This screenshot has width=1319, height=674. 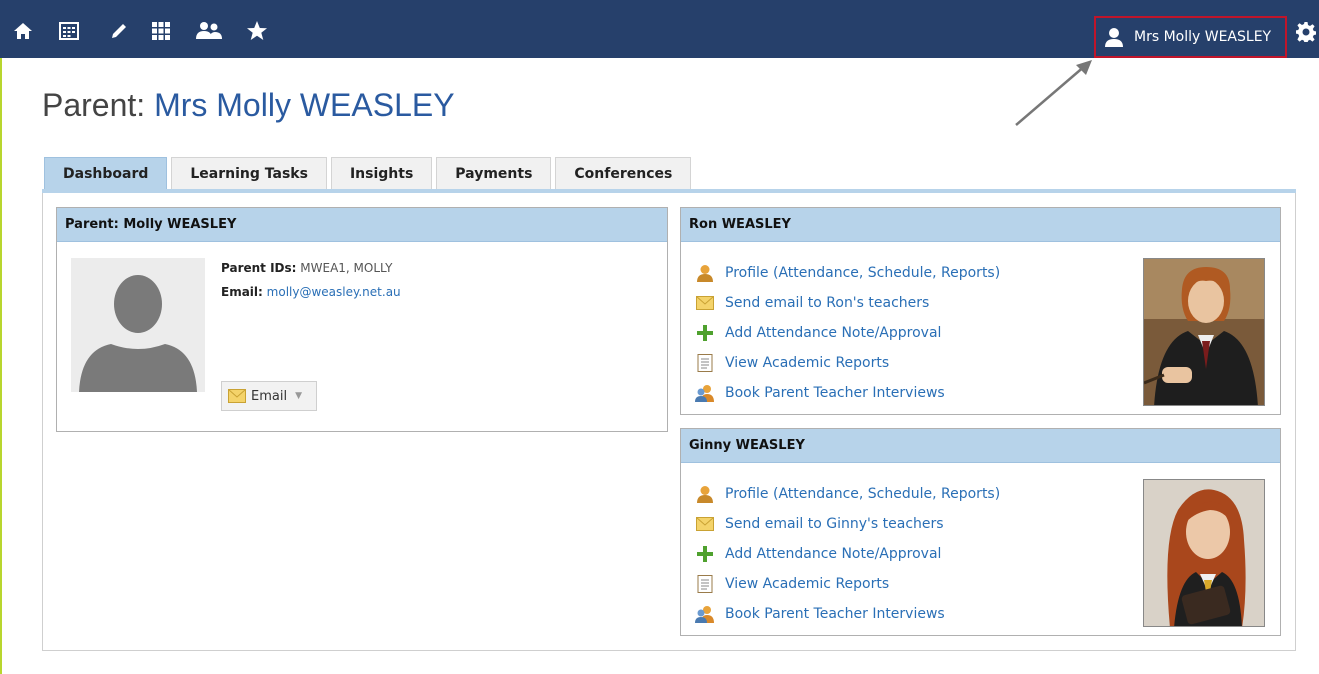 I want to click on grid-icon, so click(x=161, y=31).